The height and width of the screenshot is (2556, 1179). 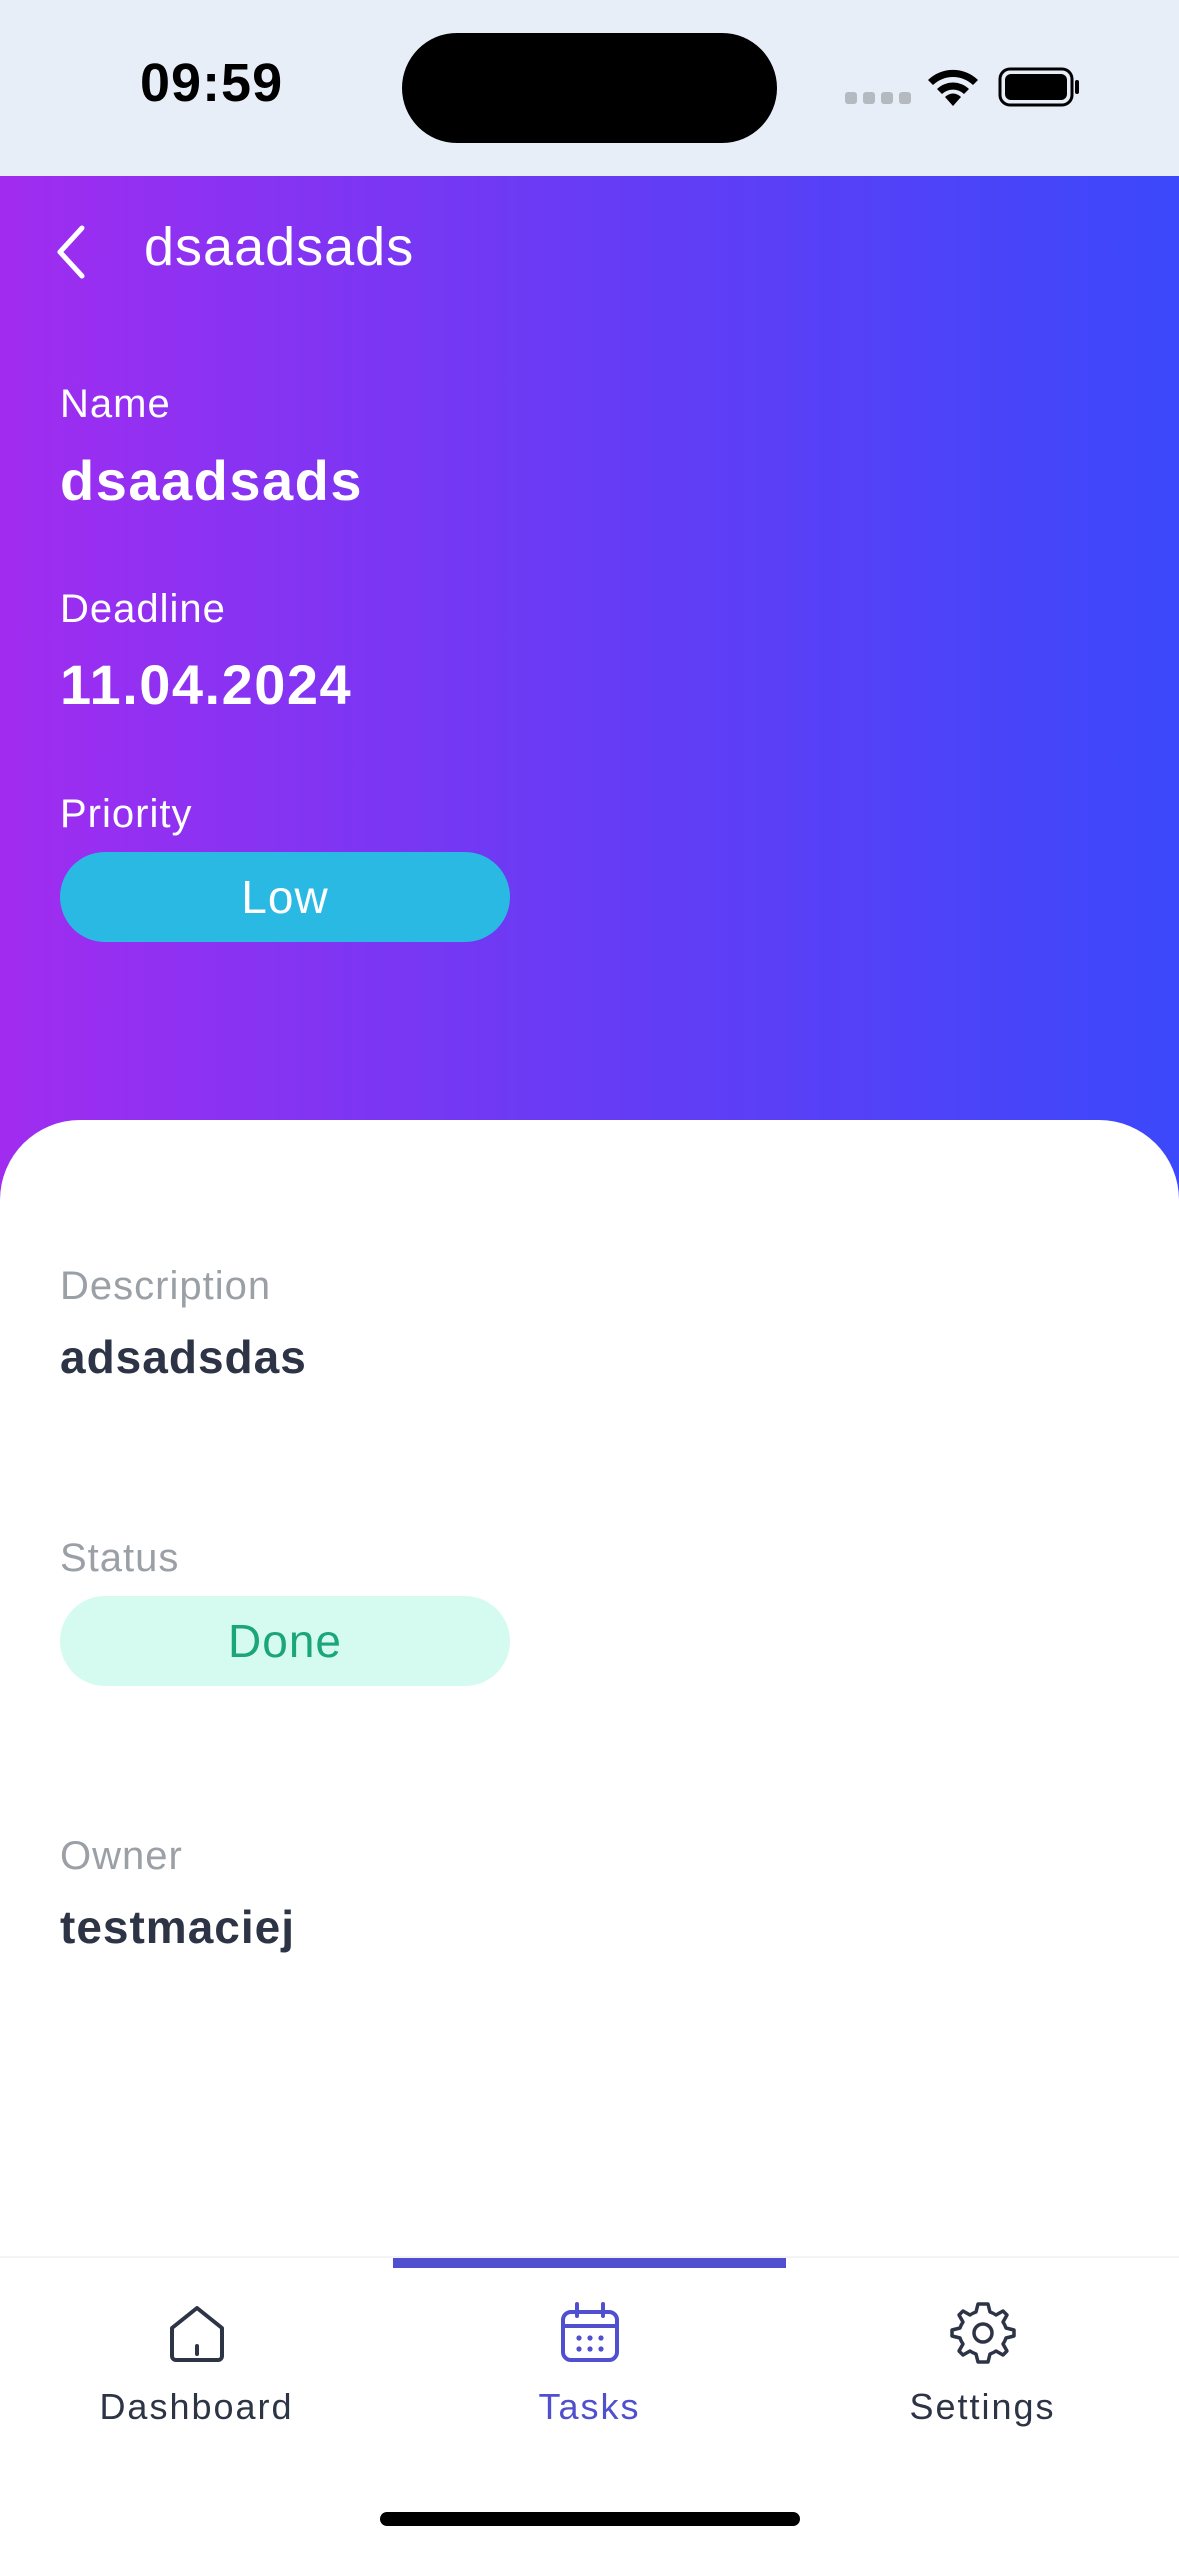 I want to click on back-button, so click(x=72, y=252).